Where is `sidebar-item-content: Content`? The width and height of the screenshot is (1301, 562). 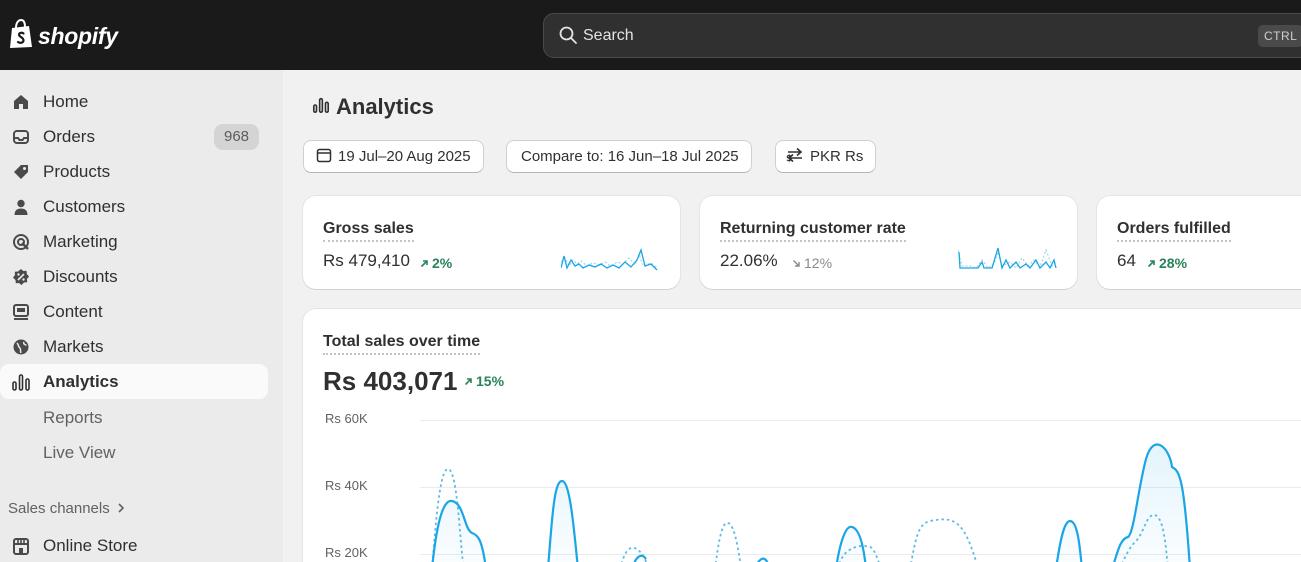 sidebar-item-content: Content is located at coordinates (134, 311).